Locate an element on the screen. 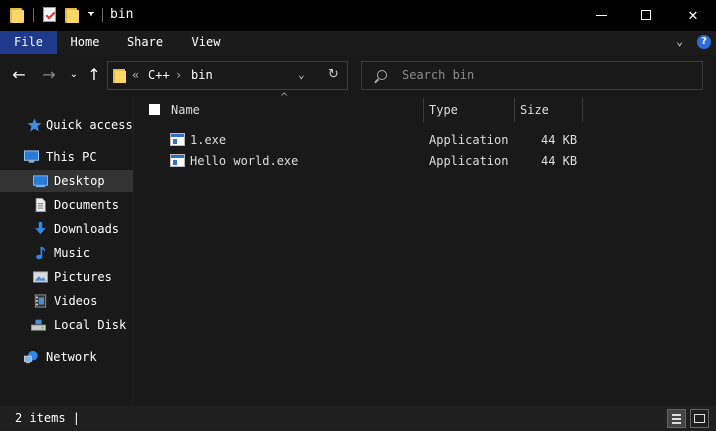 This screenshot has width=716, height=431. sidebar-item-network: Network is located at coordinates (67, 357).